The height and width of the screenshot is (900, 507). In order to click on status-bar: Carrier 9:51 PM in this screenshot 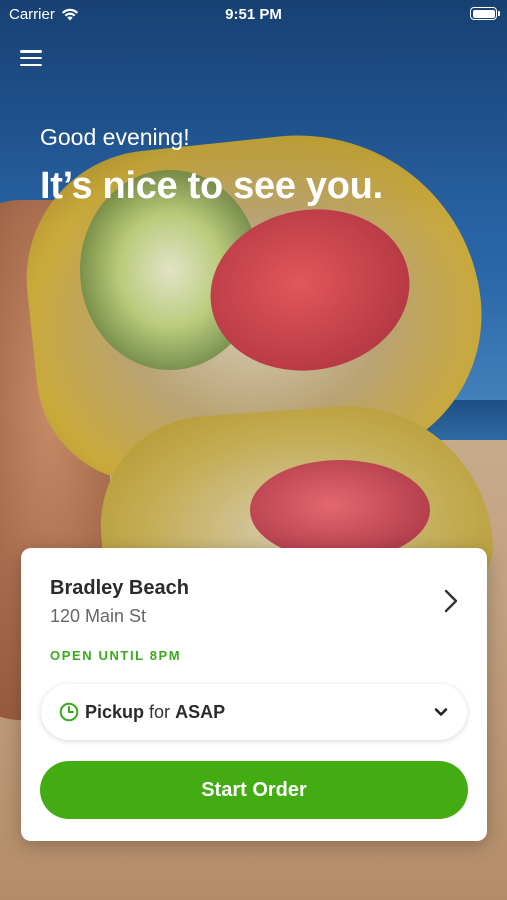, I will do `click(253, 15)`.